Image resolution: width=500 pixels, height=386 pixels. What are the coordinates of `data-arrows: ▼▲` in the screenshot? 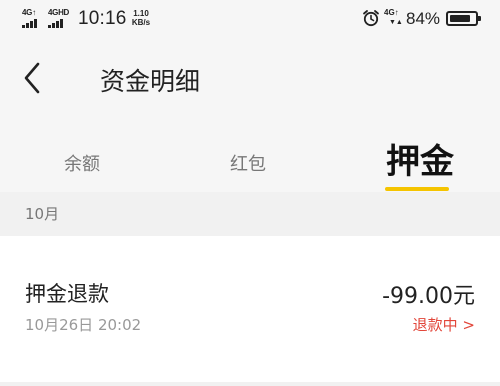 It's located at (396, 22).